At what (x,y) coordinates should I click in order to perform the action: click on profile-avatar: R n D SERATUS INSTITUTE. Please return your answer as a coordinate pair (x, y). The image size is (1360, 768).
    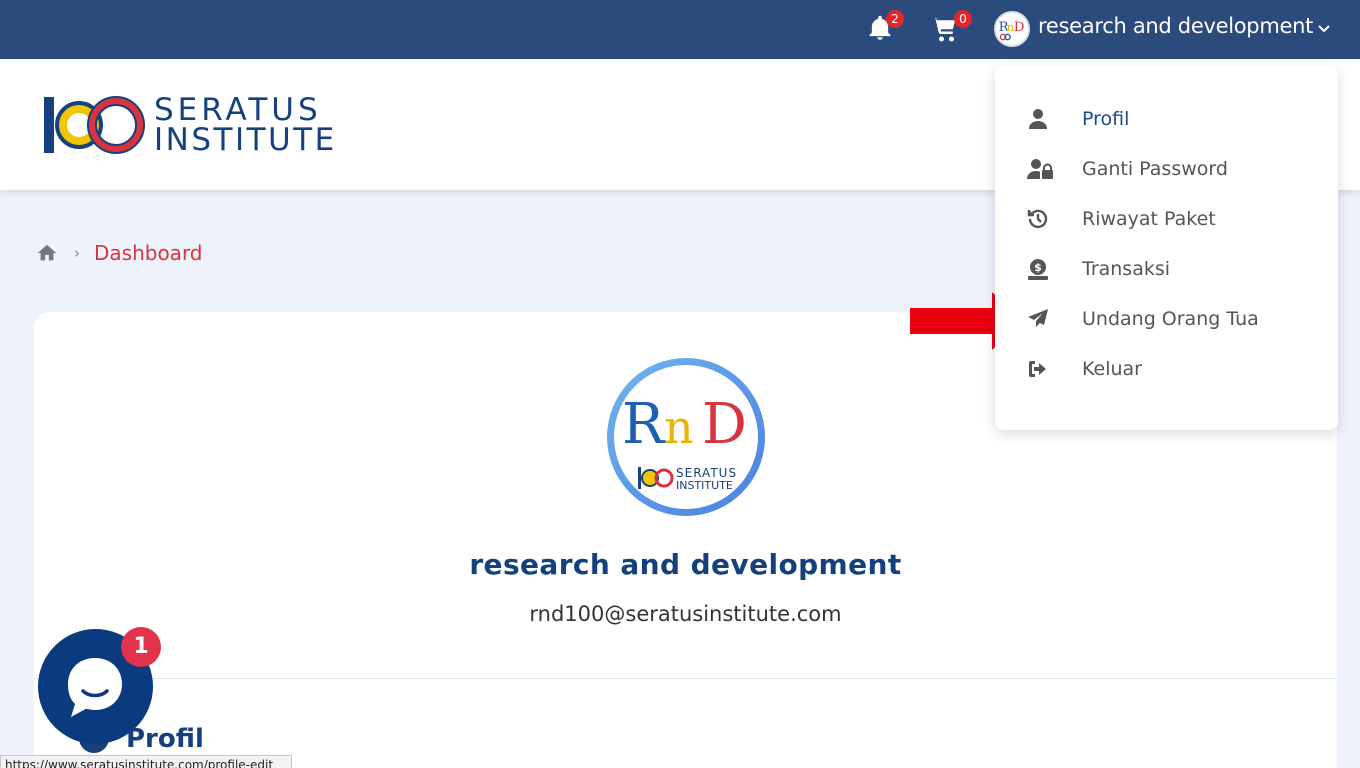
    Looking at the image, I should click on (686, 437).